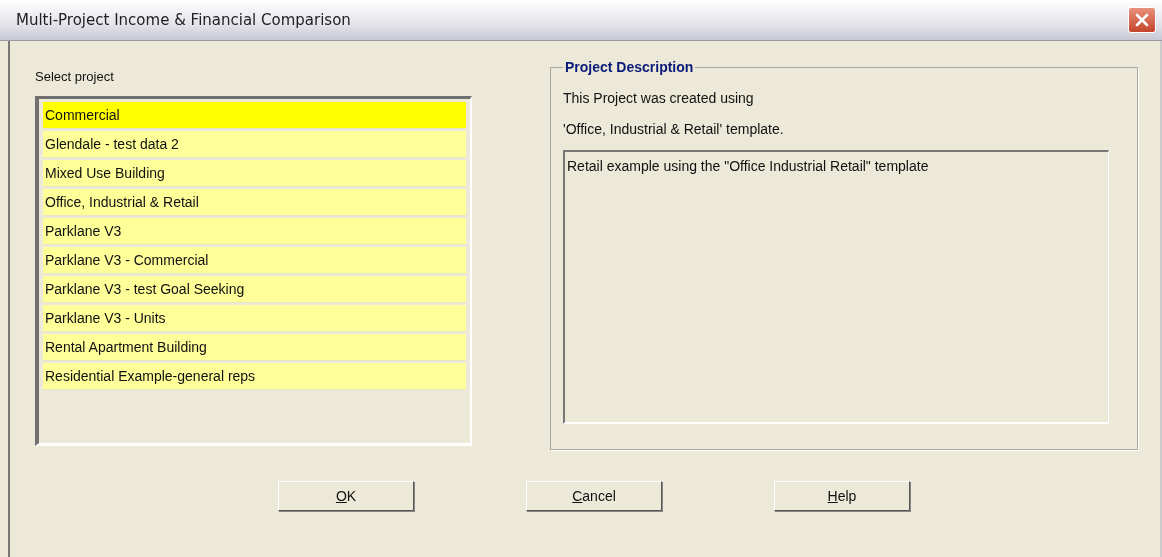 This screenshot has width=1162, height=557. What do you see at coordinates (75, 76) in the screenshot?
I see `list-label: Select project` at bounding box center [75, 76].